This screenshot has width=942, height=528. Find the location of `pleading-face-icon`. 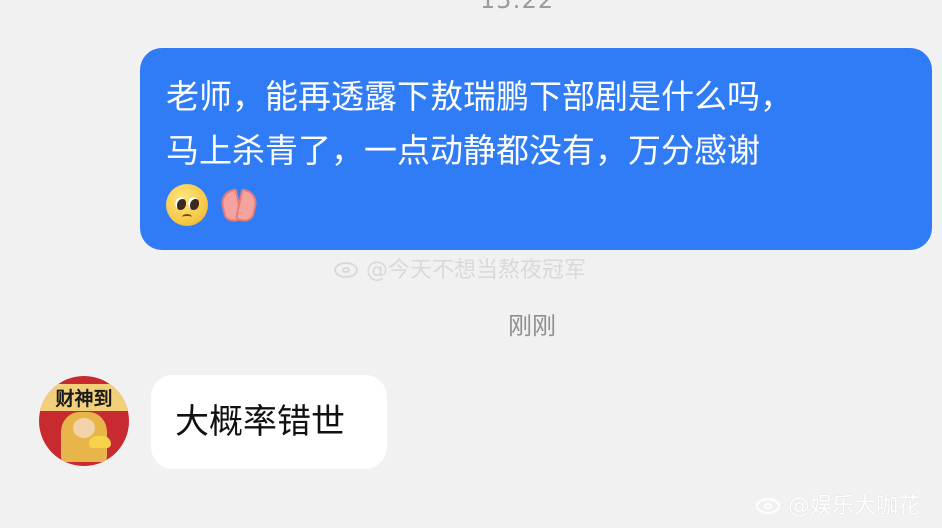

pleading-face-icon is located at coordinates (187, 205).